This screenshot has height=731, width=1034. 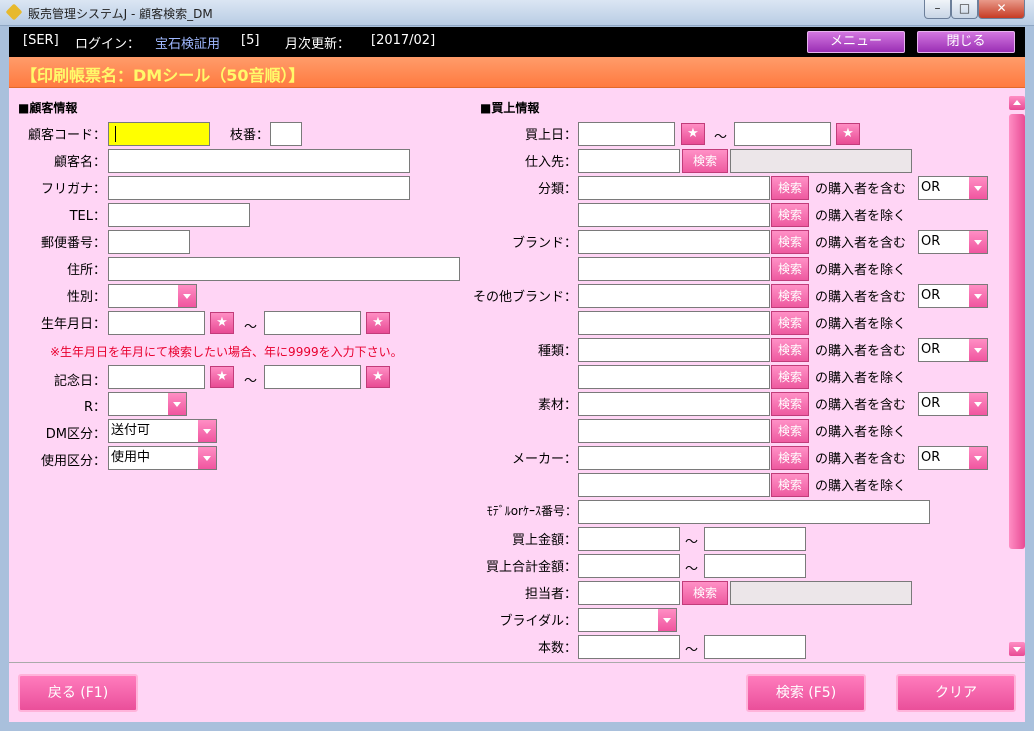 What do you see at coordinates (674, 485) in the screenshot?
I see `maker-exclude-input` at bounding box center [674, 485].